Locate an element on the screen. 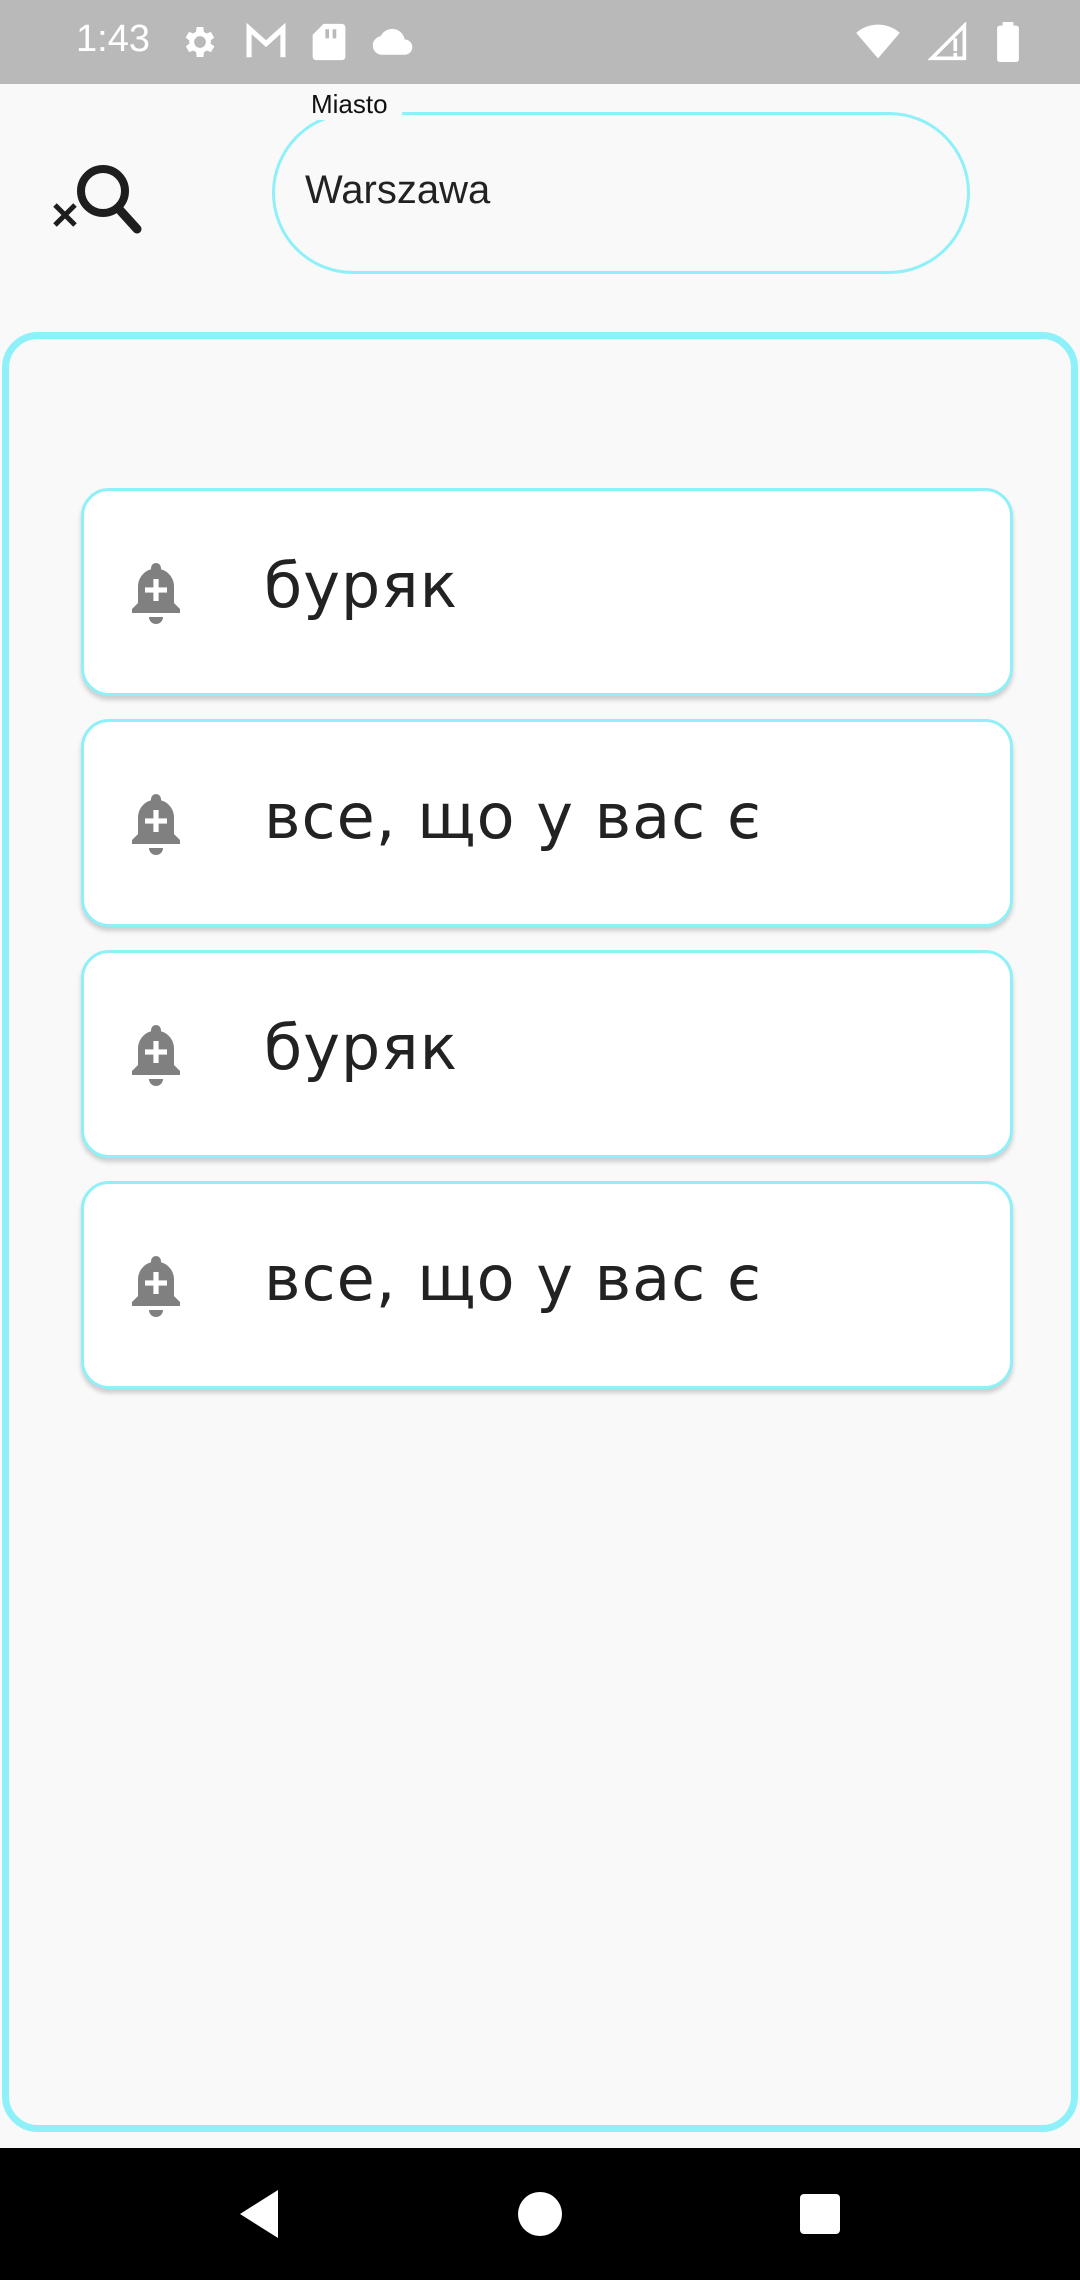 This screenshot has width=1080, height=2280. cloud-icon is located at coordinates (392, 42).